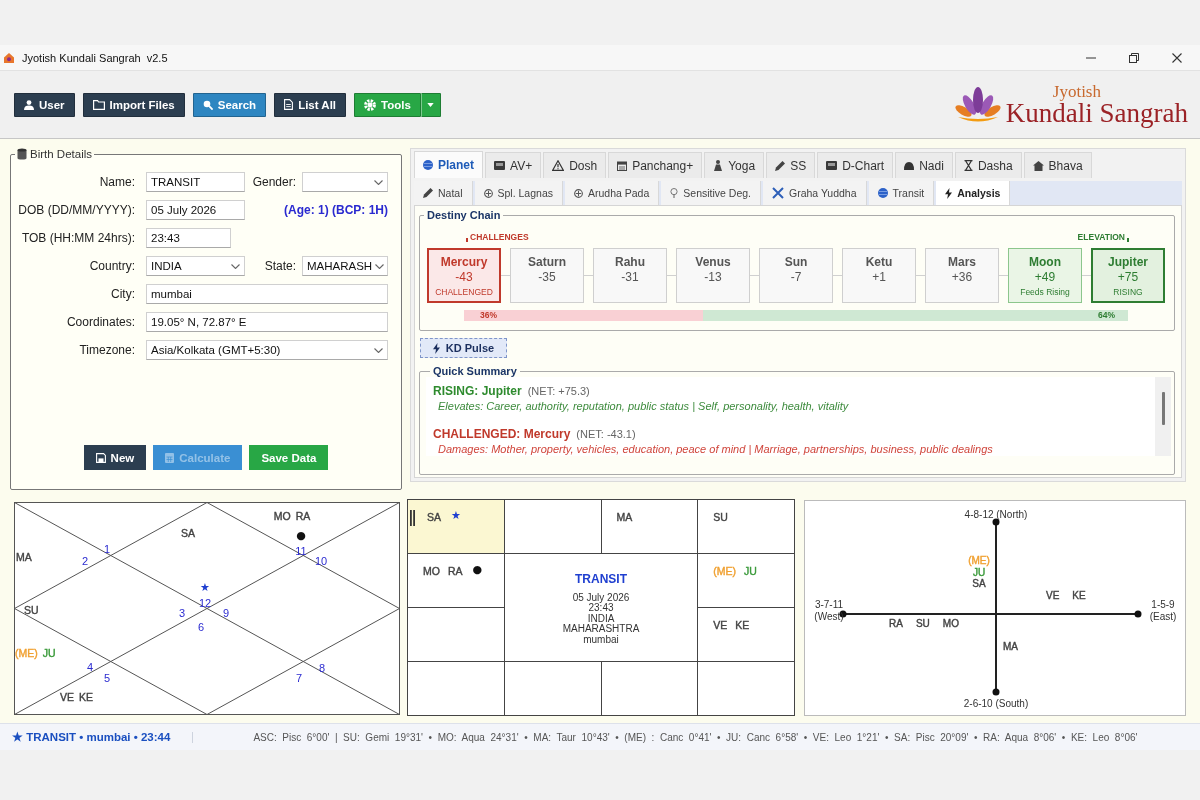  Describe the element at coordinates (289, 104) in the screenshot. I see `document-icon` at that location.